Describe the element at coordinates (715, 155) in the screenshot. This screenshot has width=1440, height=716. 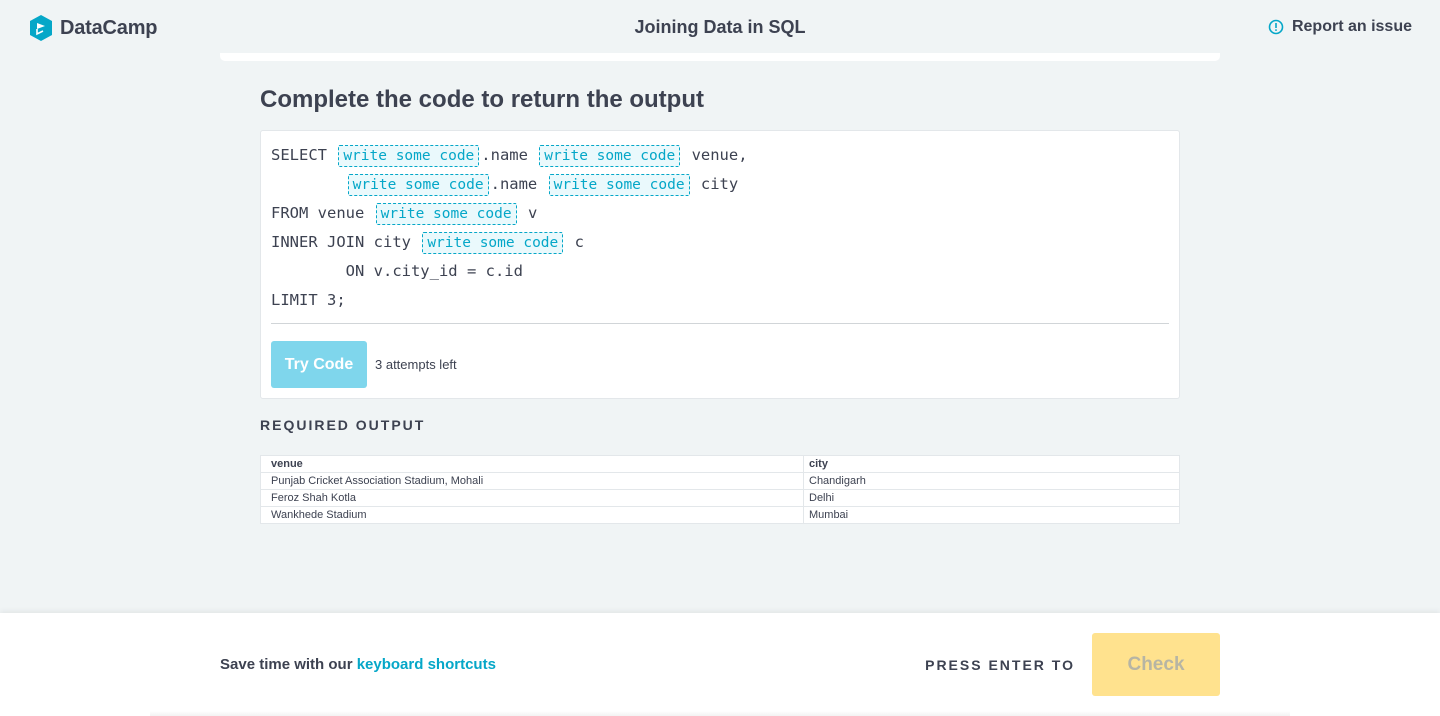
I see `code-text: venue,` at that location.